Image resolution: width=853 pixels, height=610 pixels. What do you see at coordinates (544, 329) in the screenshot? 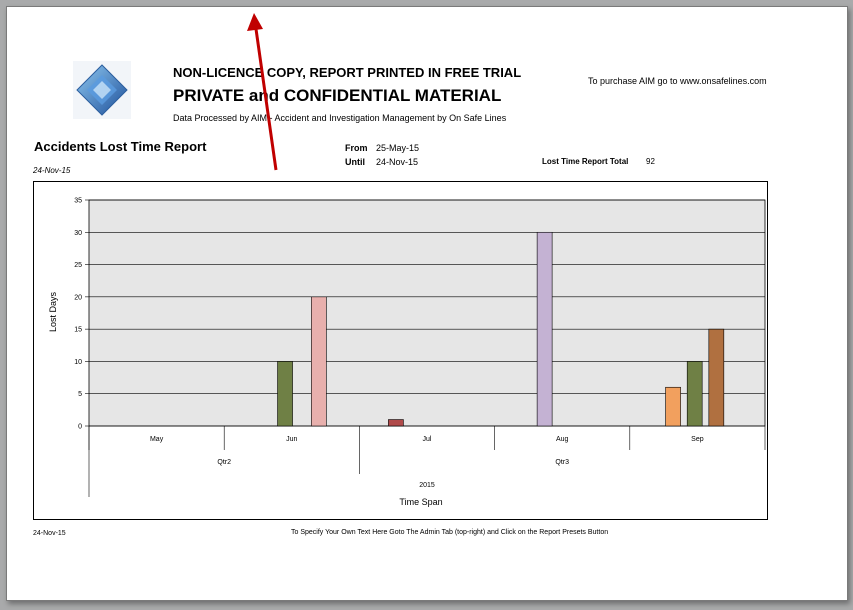
I see `bar-aug` at bounding box center [544, 329].